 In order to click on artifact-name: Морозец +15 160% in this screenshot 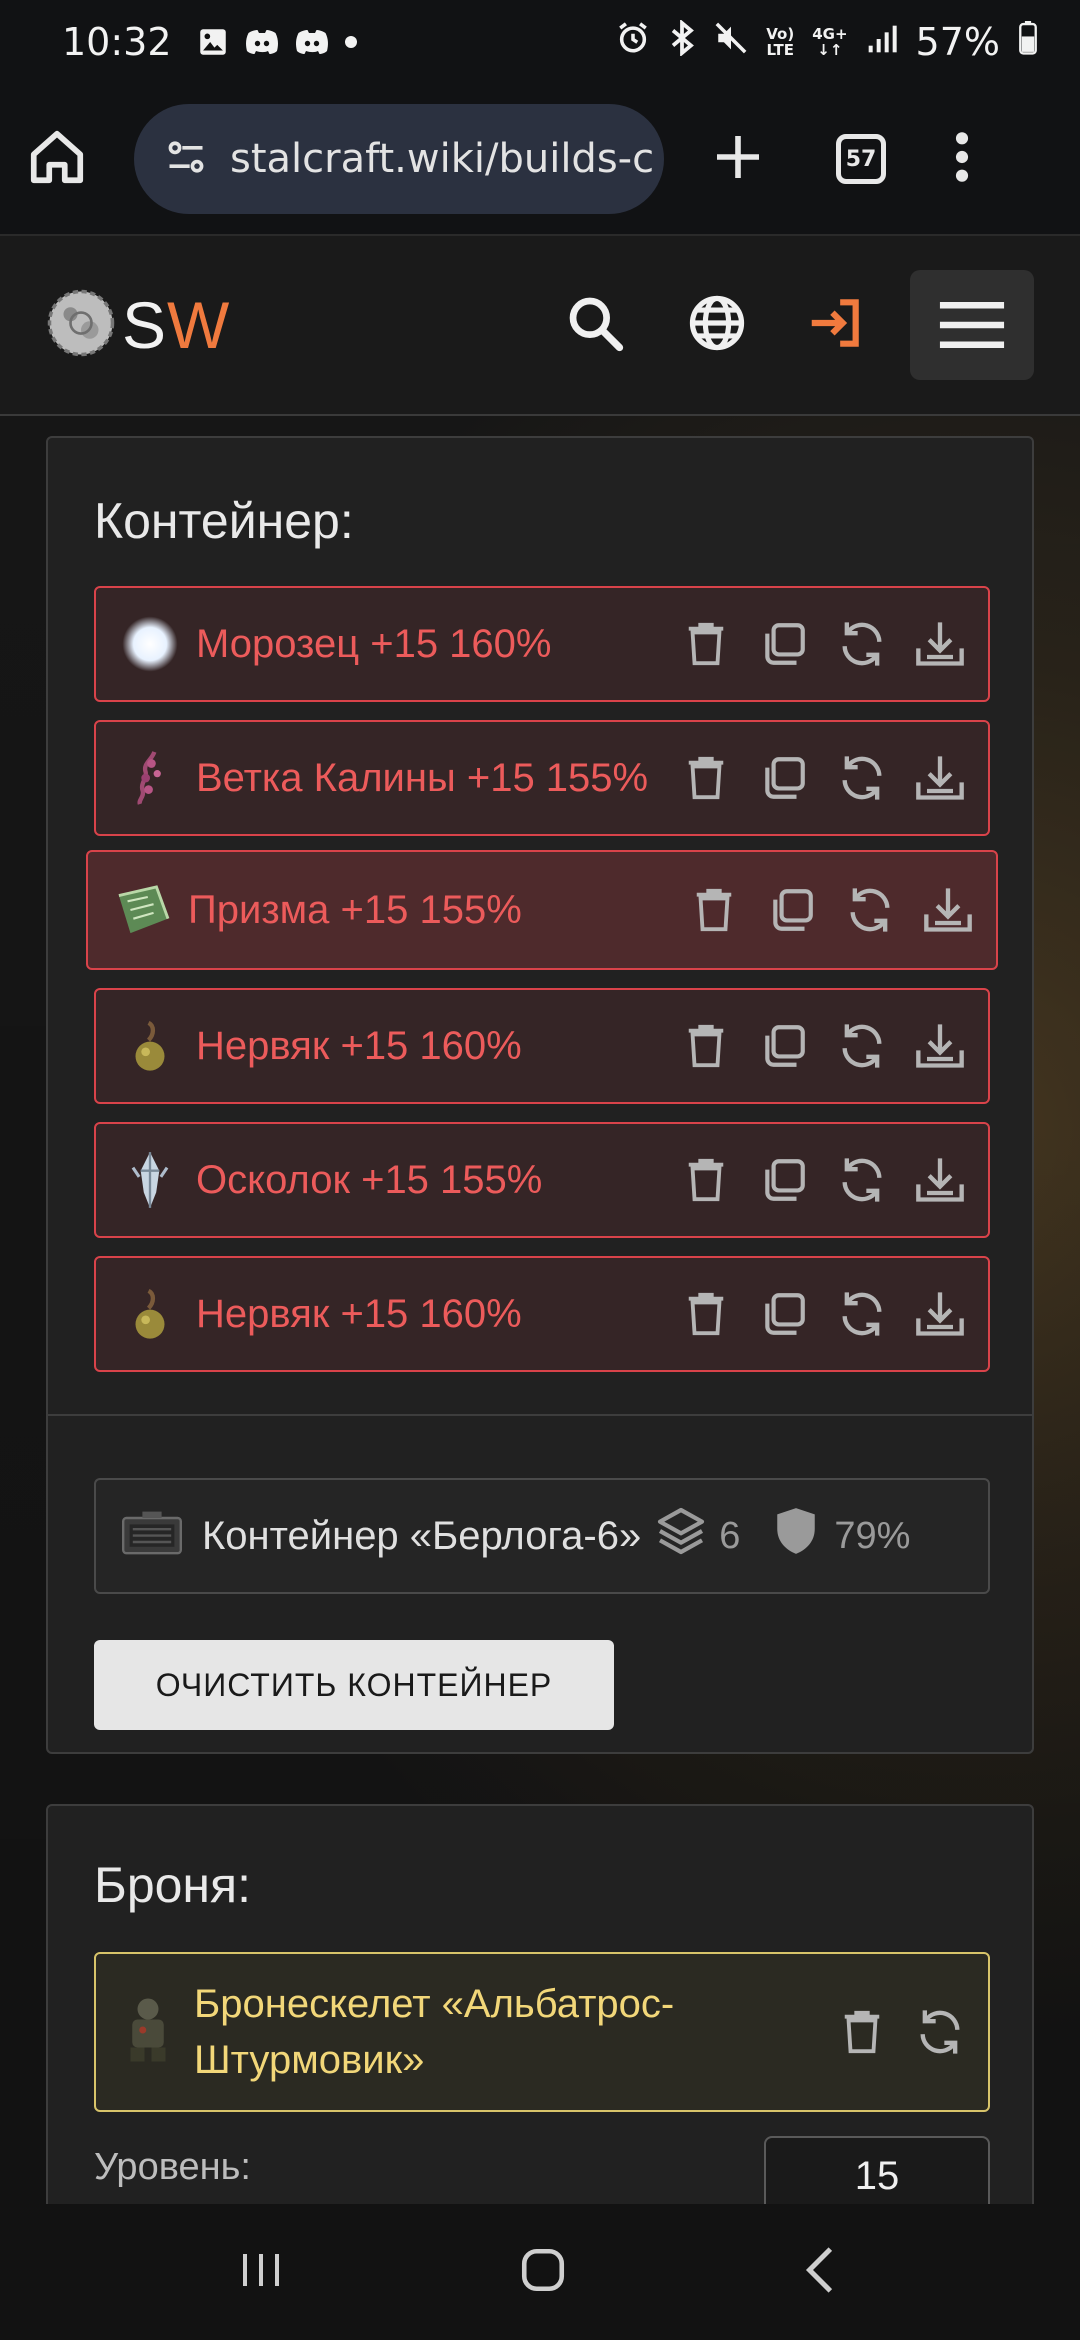, I will do `click(374, 643)`.